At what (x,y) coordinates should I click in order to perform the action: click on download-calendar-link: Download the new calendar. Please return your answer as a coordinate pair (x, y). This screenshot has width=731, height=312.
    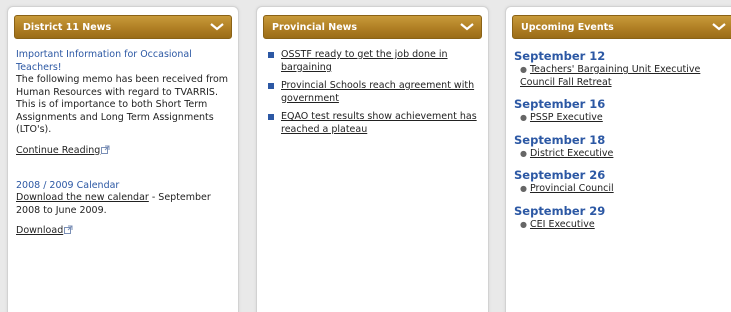
    Looking at the image, I should click on (82, 197).